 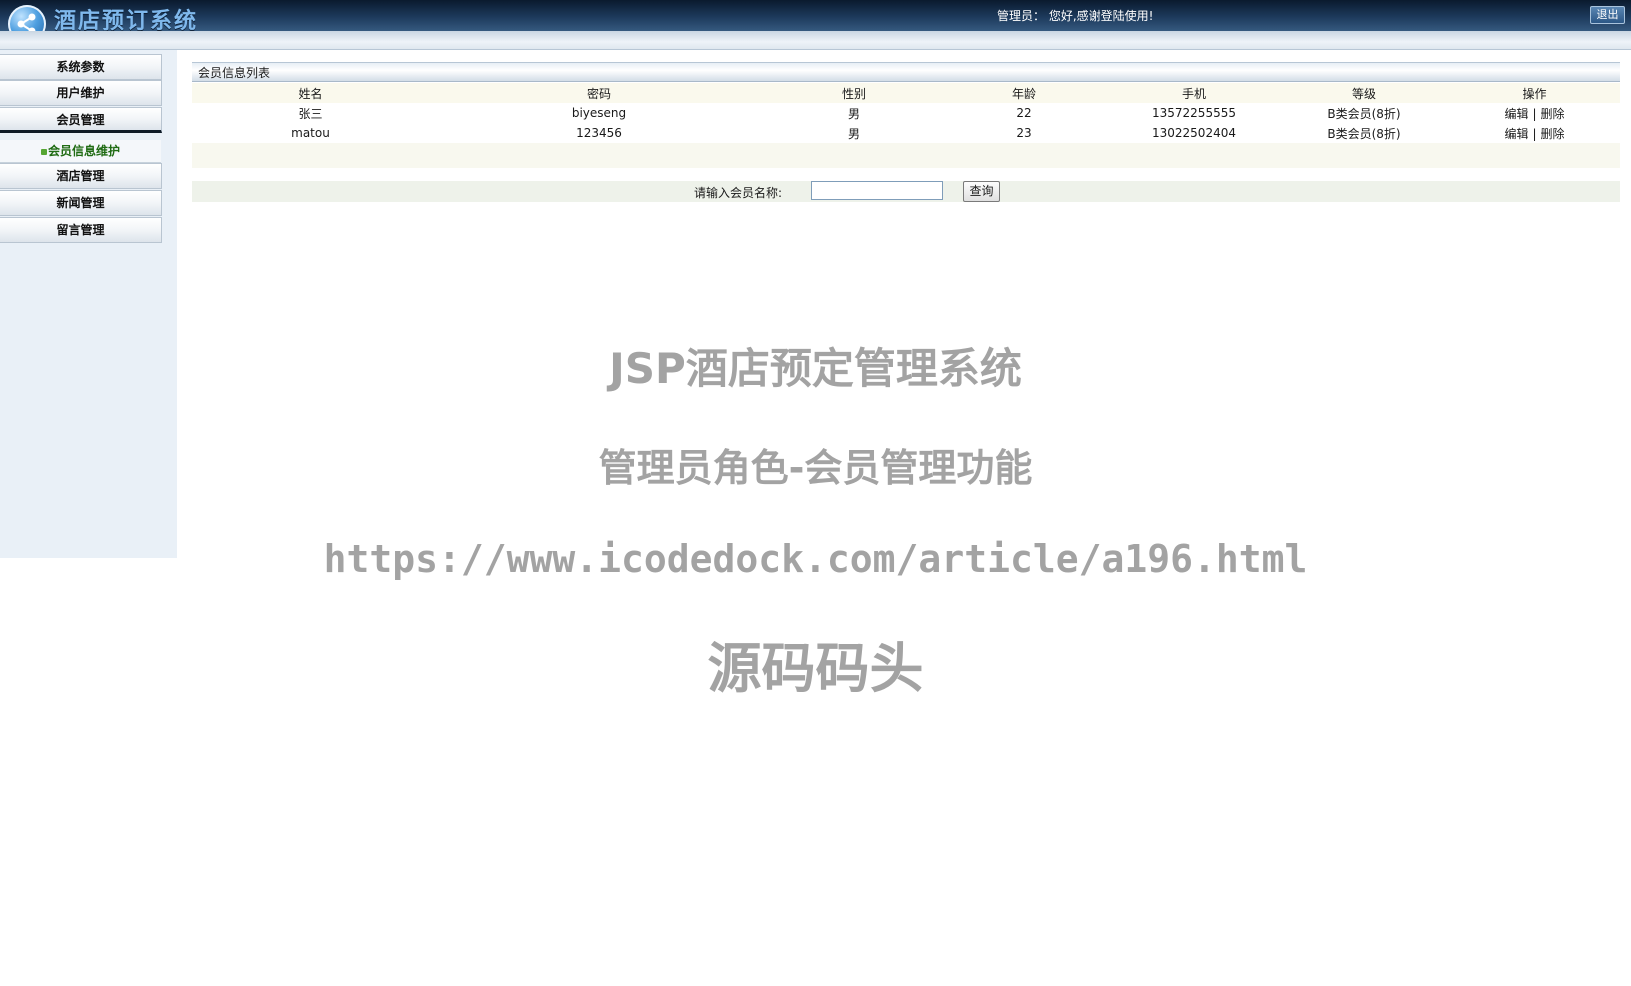 What do you see at coordinates (81, 176) in the screenshot?
I see `sidebar-item-hotel-management: 酒店管理` at bounding box center [81, 176].